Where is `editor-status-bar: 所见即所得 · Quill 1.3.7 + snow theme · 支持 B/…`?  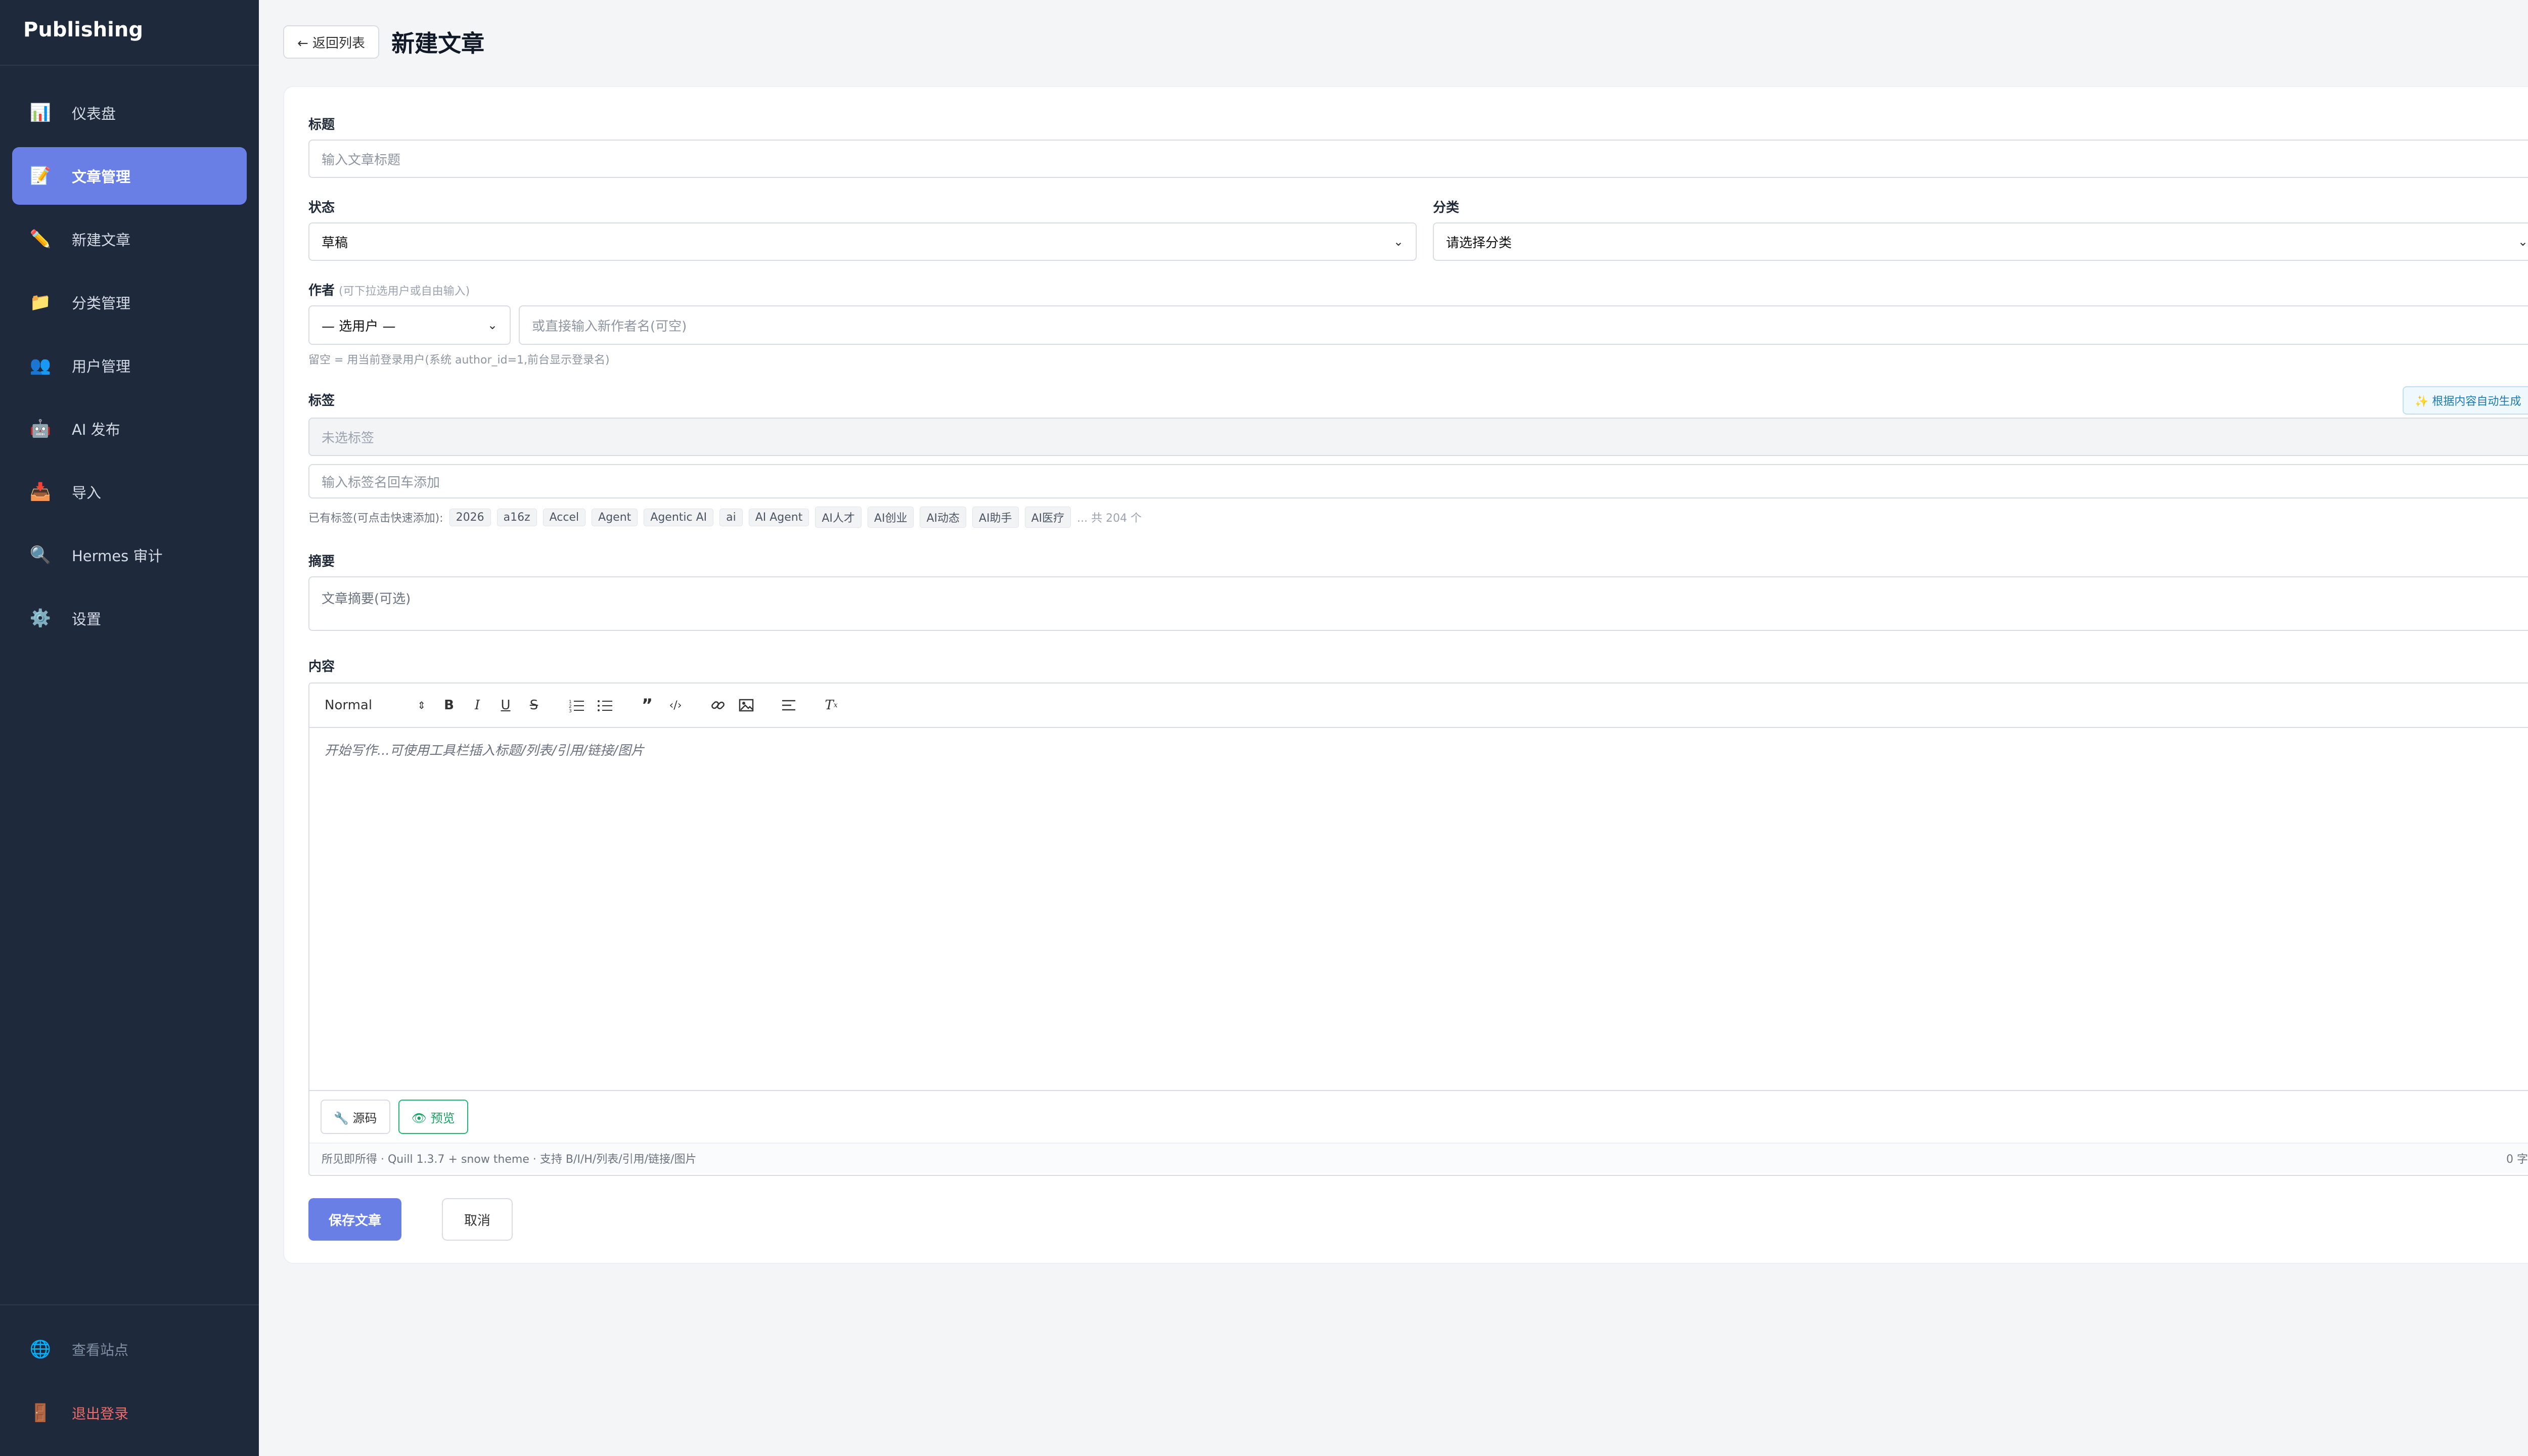
editor-status-bar: 所见即所得 · Quill 1.3.7 + snow theme · 支持 B/… is located at coordinates (1419, 1158).